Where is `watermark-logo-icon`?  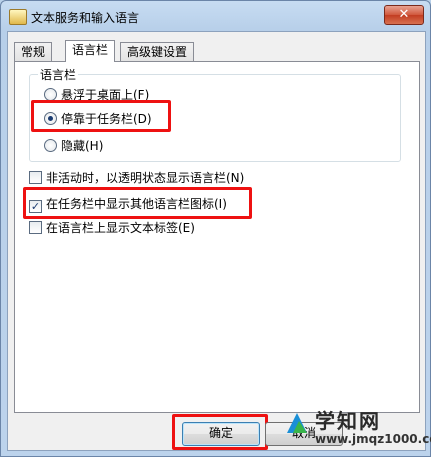
watermark-logo-icon is located at coordinates (297, 423).